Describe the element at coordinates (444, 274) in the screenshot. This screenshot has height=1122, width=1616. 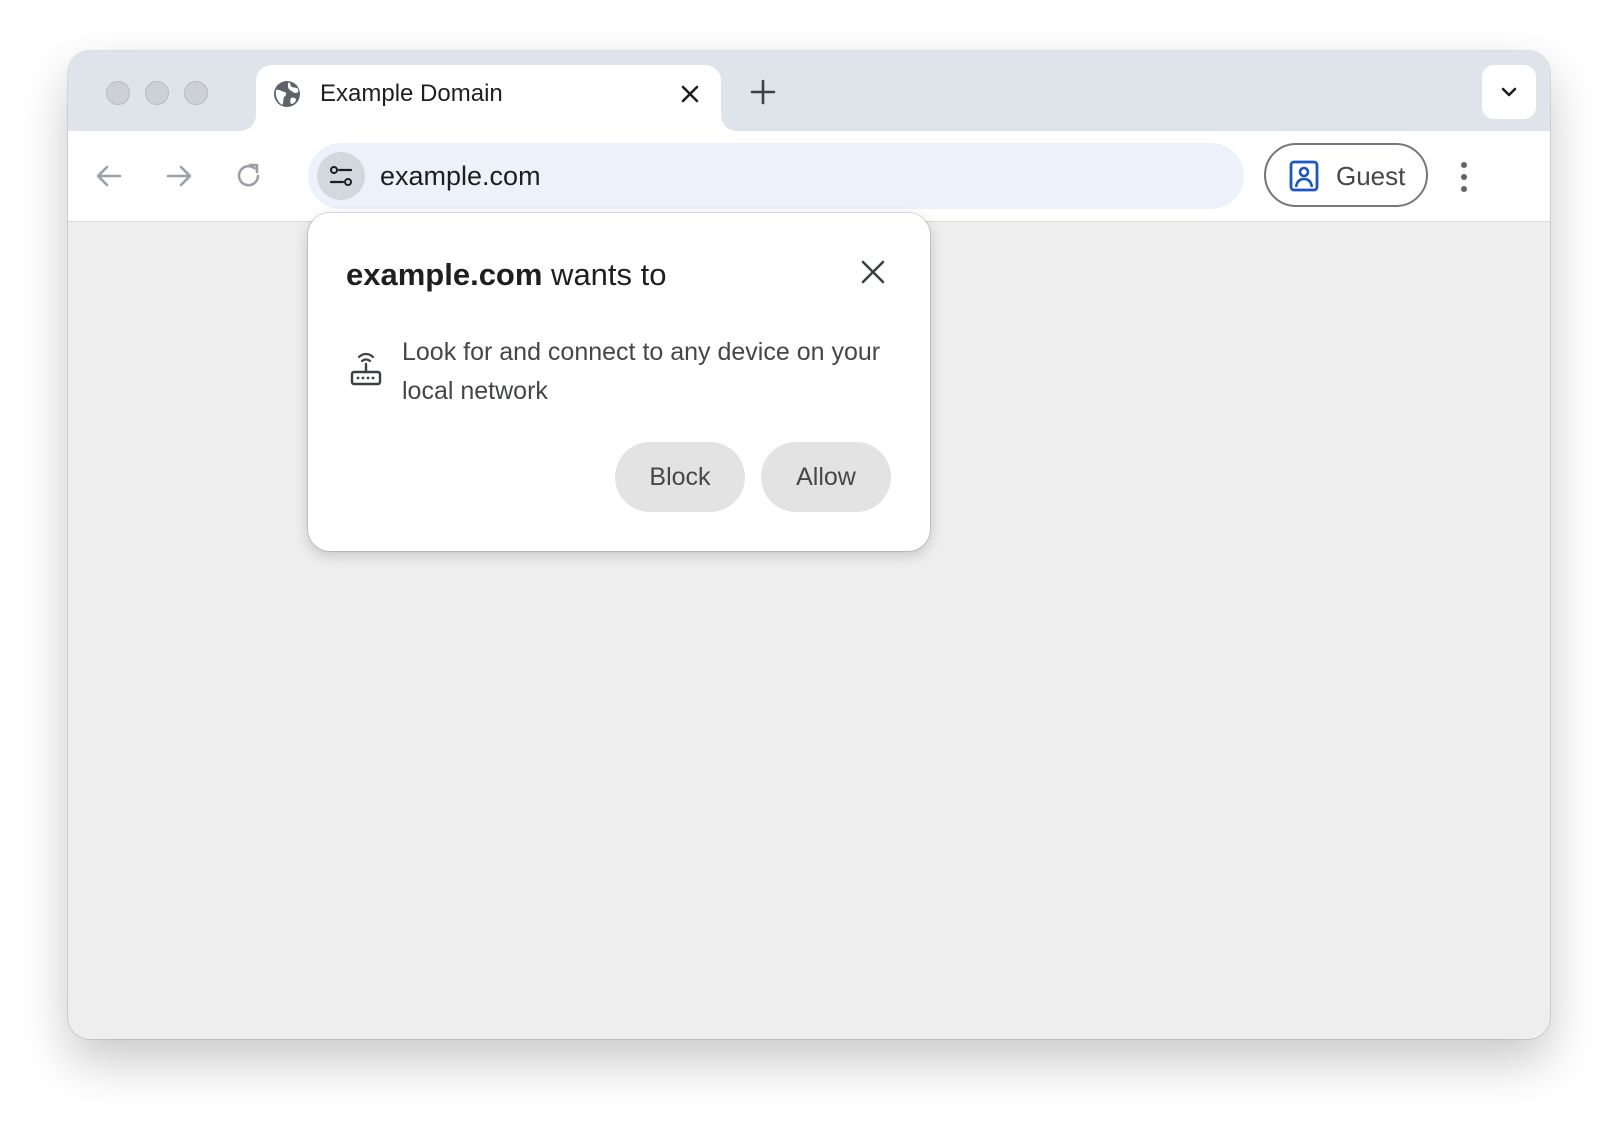
I see `prompt-origin: example.com` at that location.